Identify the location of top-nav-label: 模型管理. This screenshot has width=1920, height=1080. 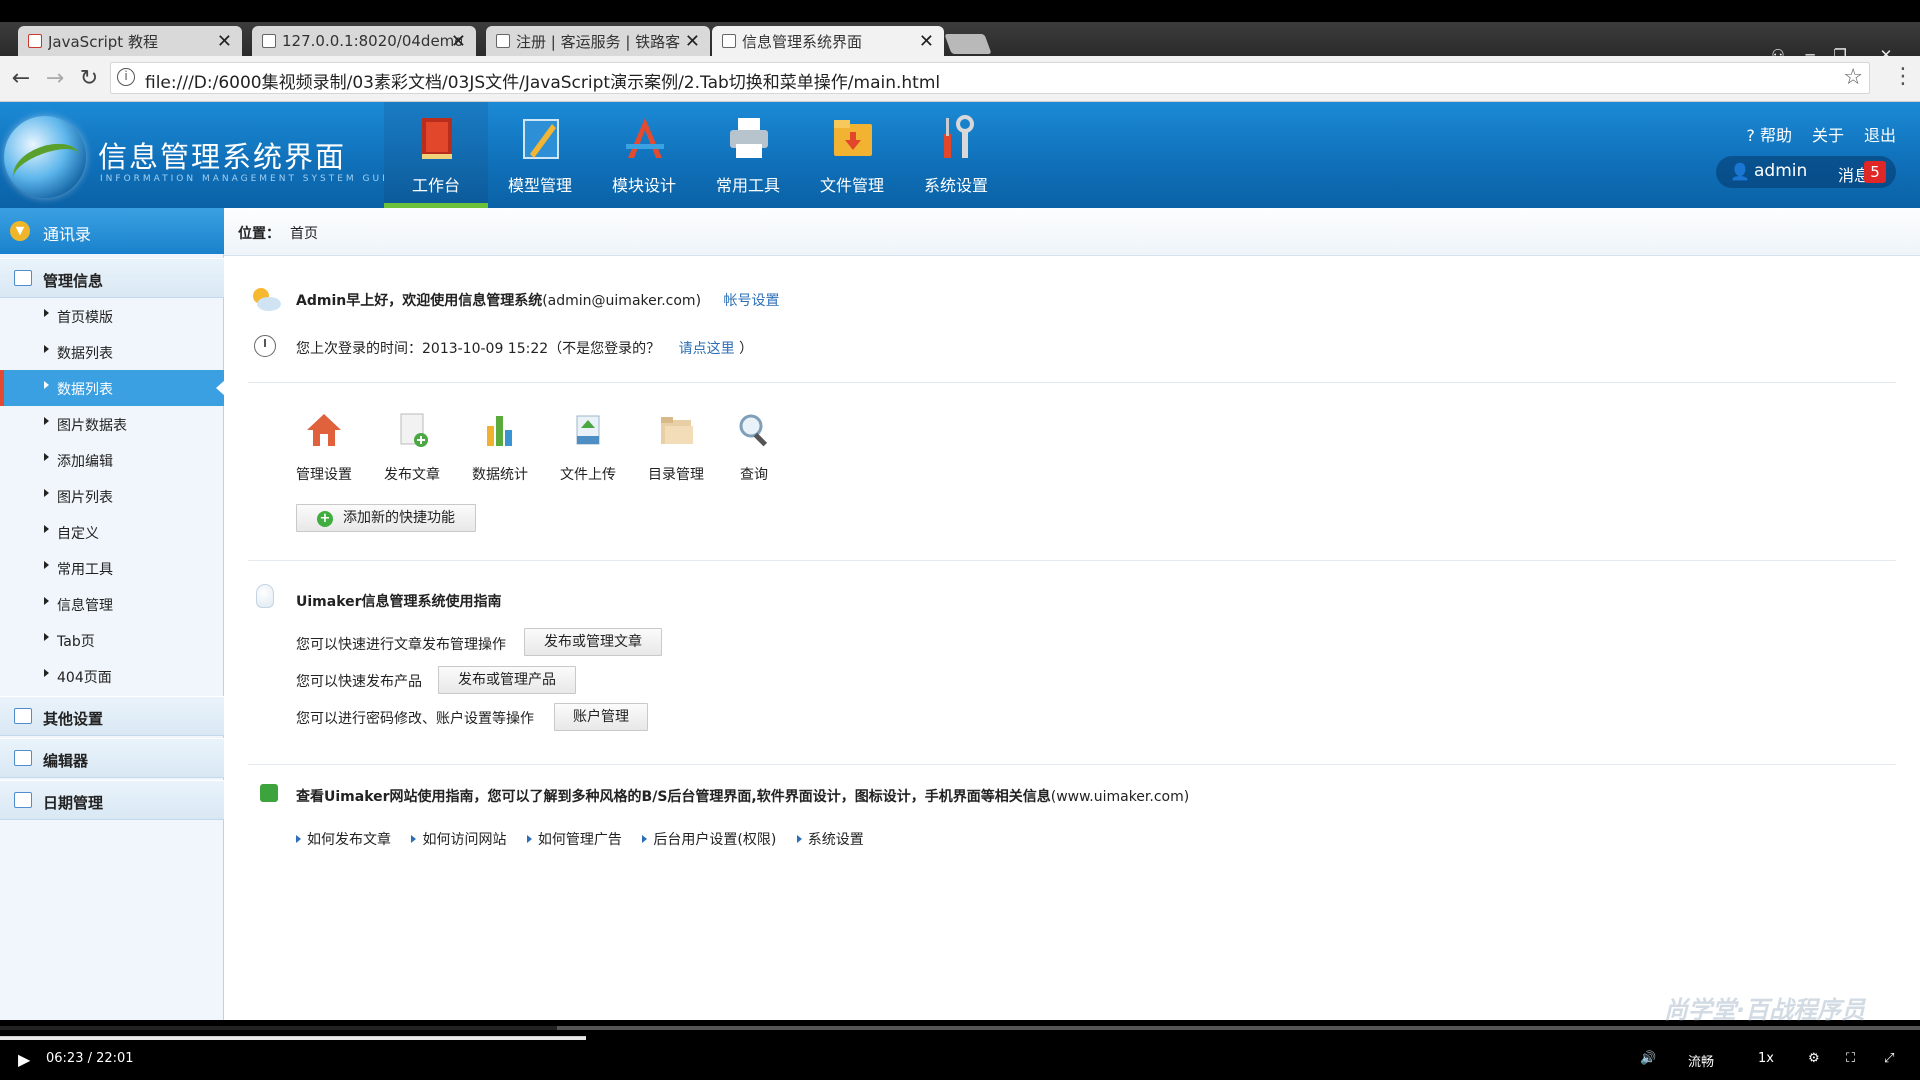
(539, 185).